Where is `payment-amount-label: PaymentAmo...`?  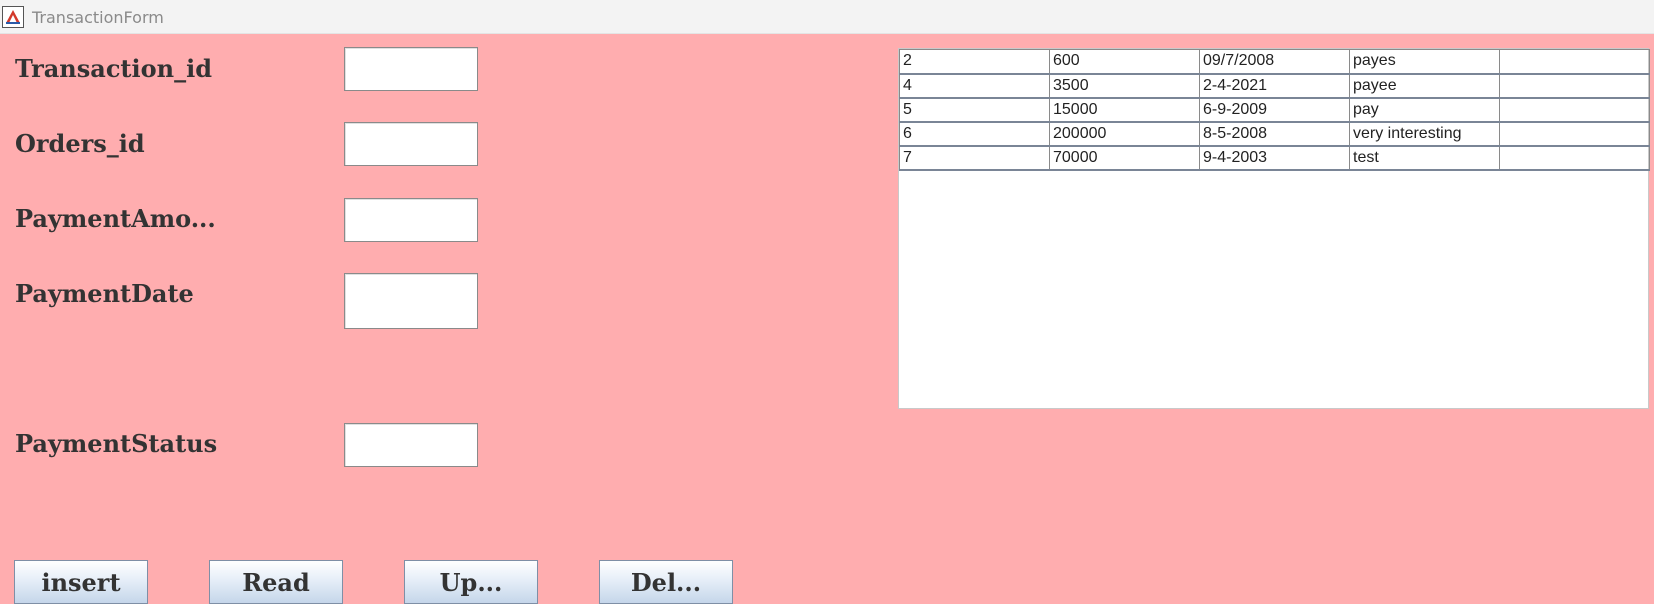
payment-amount-label: PaymentAmo... is located at coordinates (115, 218).